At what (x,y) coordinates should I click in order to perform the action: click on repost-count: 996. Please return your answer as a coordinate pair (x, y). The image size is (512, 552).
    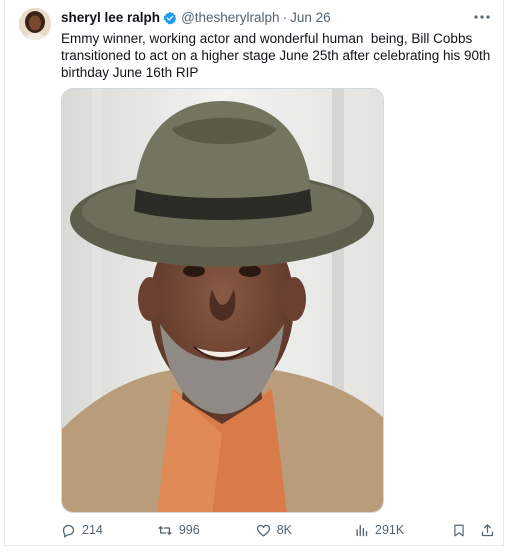
    Looking at the image, I should click on (189, 530).